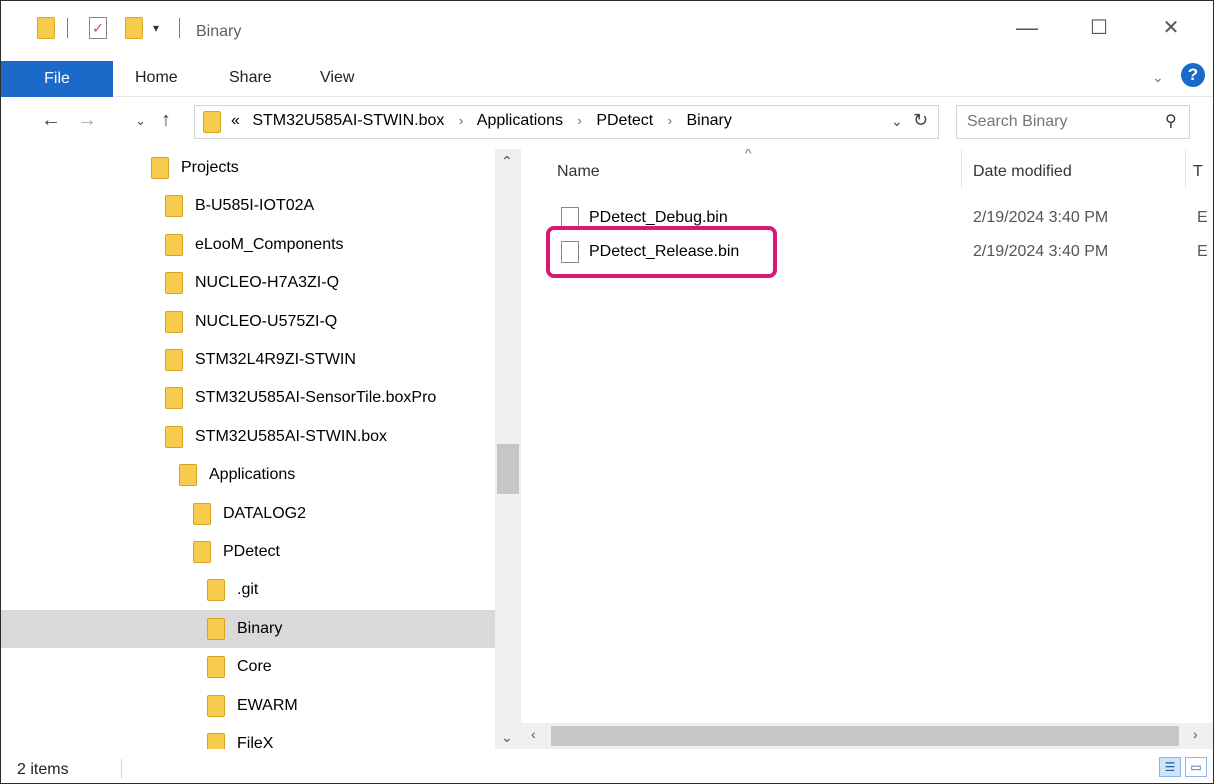 This screenshot has width=1214, height=784. I want to click on nav-tree-item: EWARM, so click(248, 706).